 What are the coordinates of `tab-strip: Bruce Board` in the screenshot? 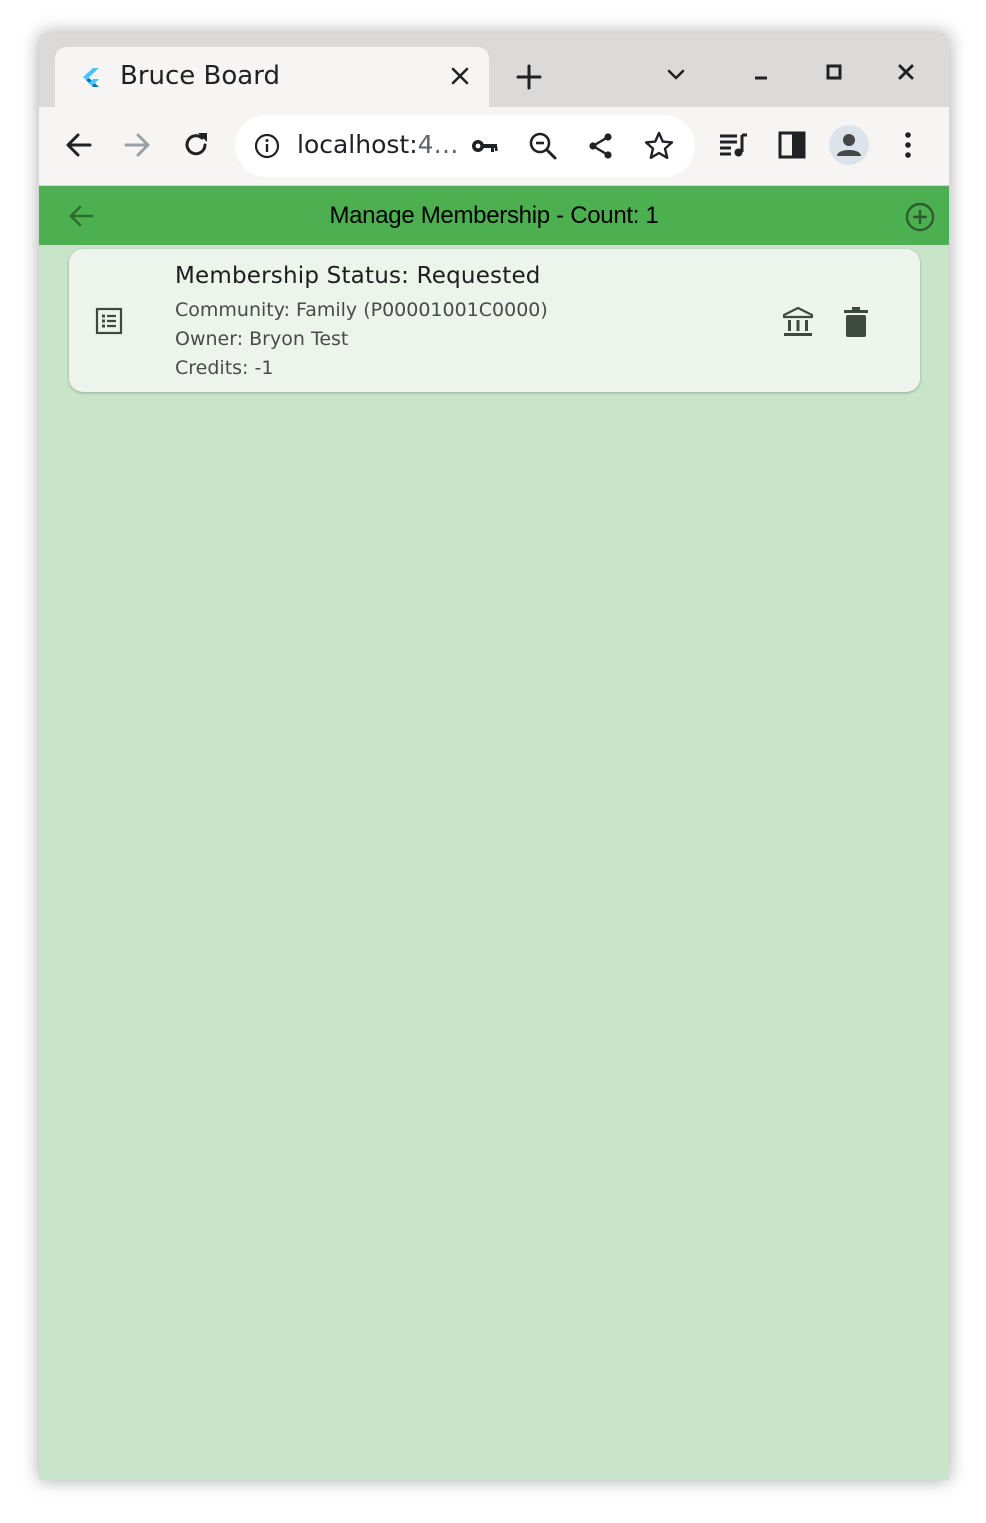 It's located at (494, 70).